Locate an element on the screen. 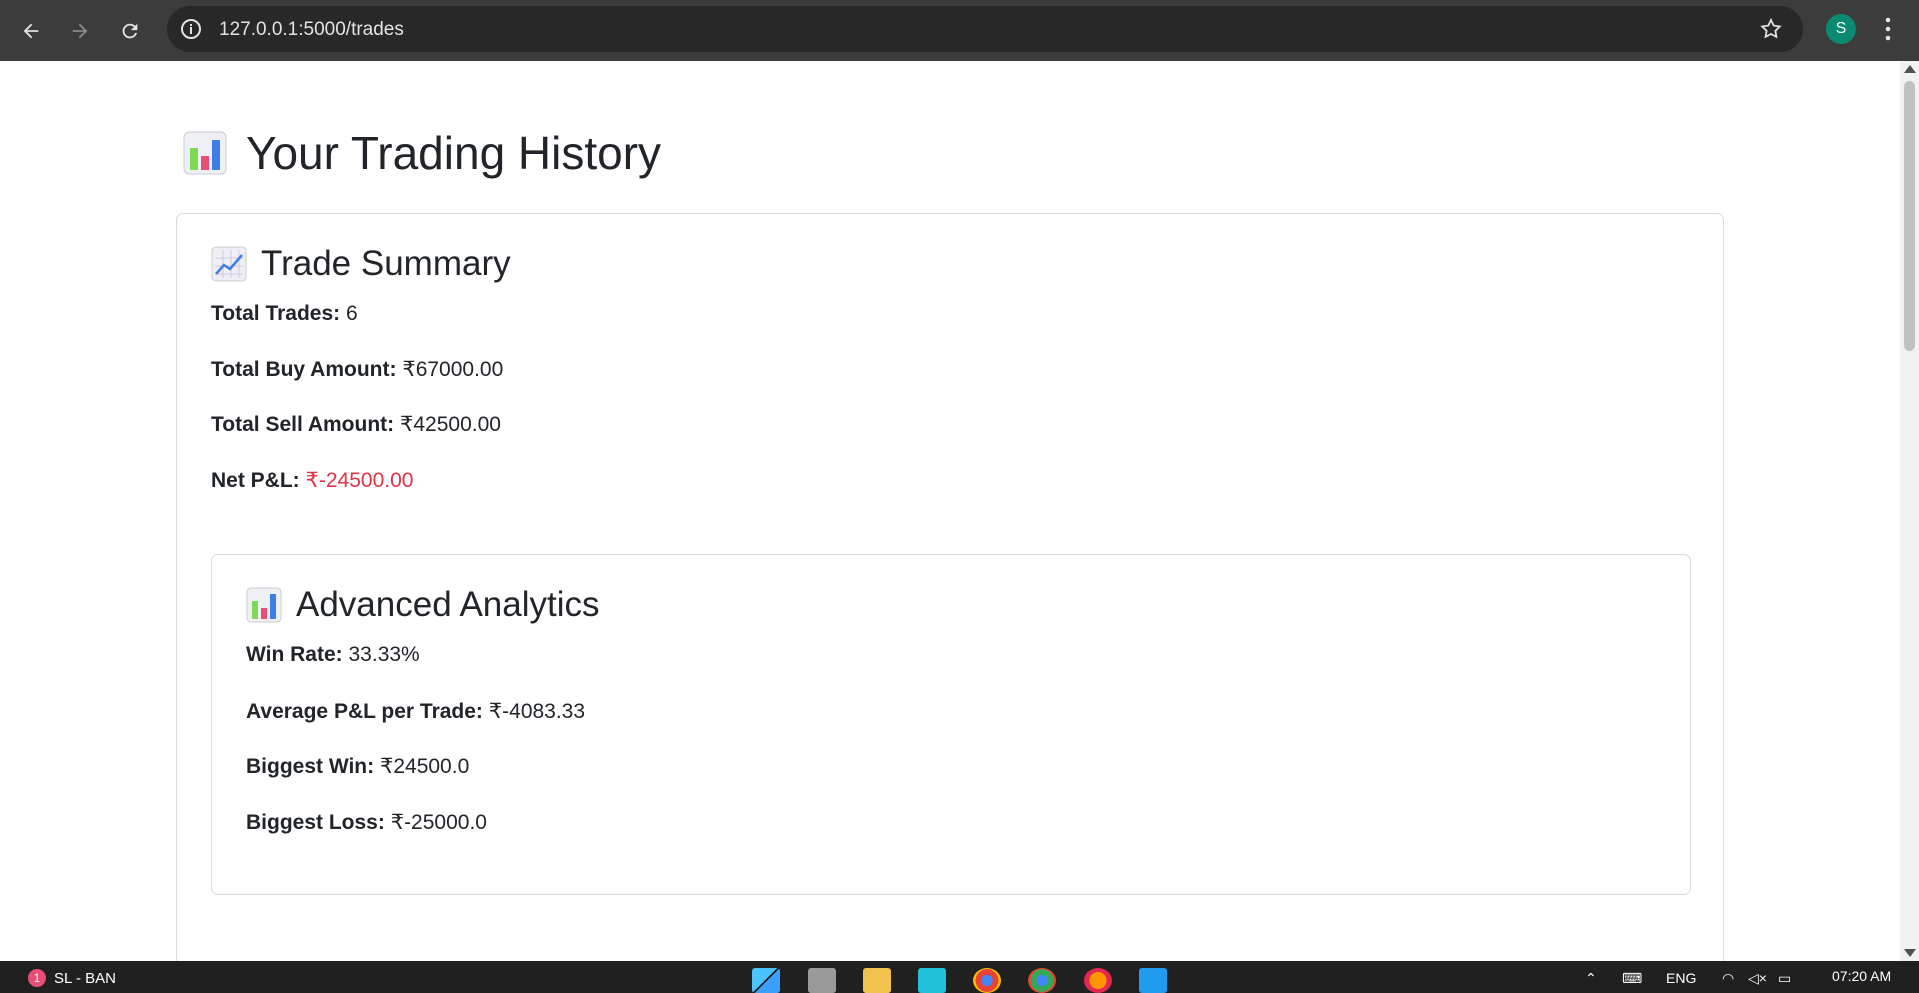  start-menu-icon is located at coordinates (766, 980).